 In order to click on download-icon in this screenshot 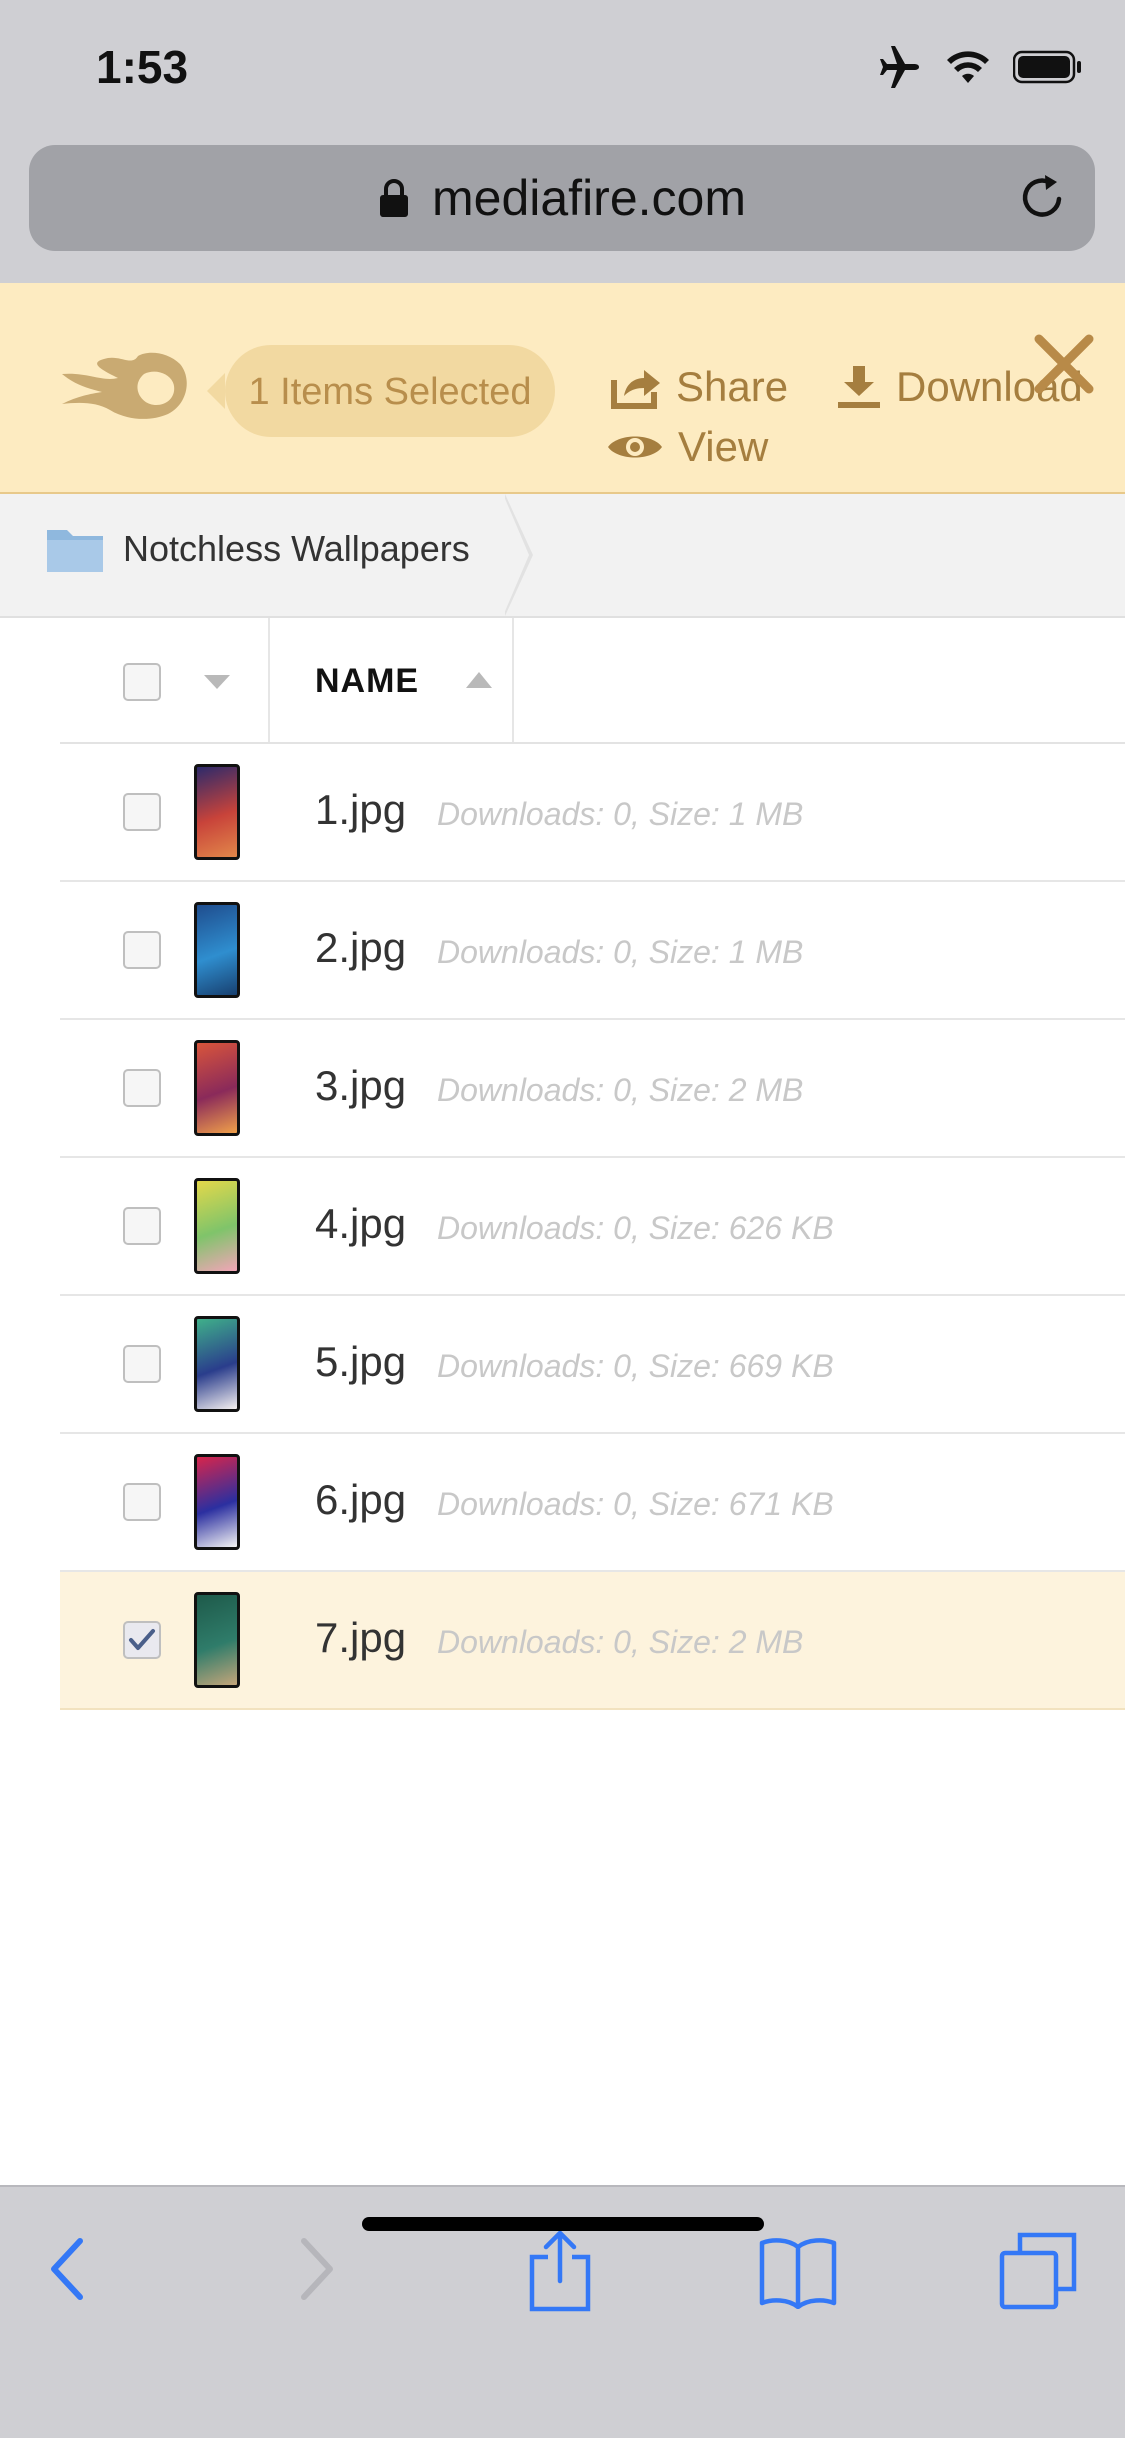, I will do `click(859, 387)`.